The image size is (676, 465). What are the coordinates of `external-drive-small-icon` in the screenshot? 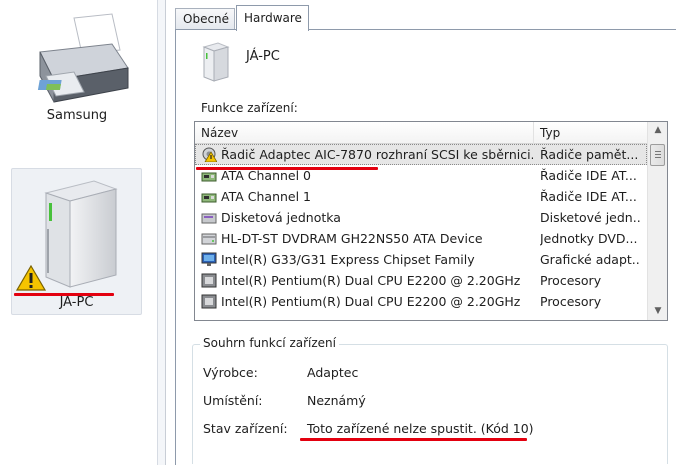 It's located at (216, 62).